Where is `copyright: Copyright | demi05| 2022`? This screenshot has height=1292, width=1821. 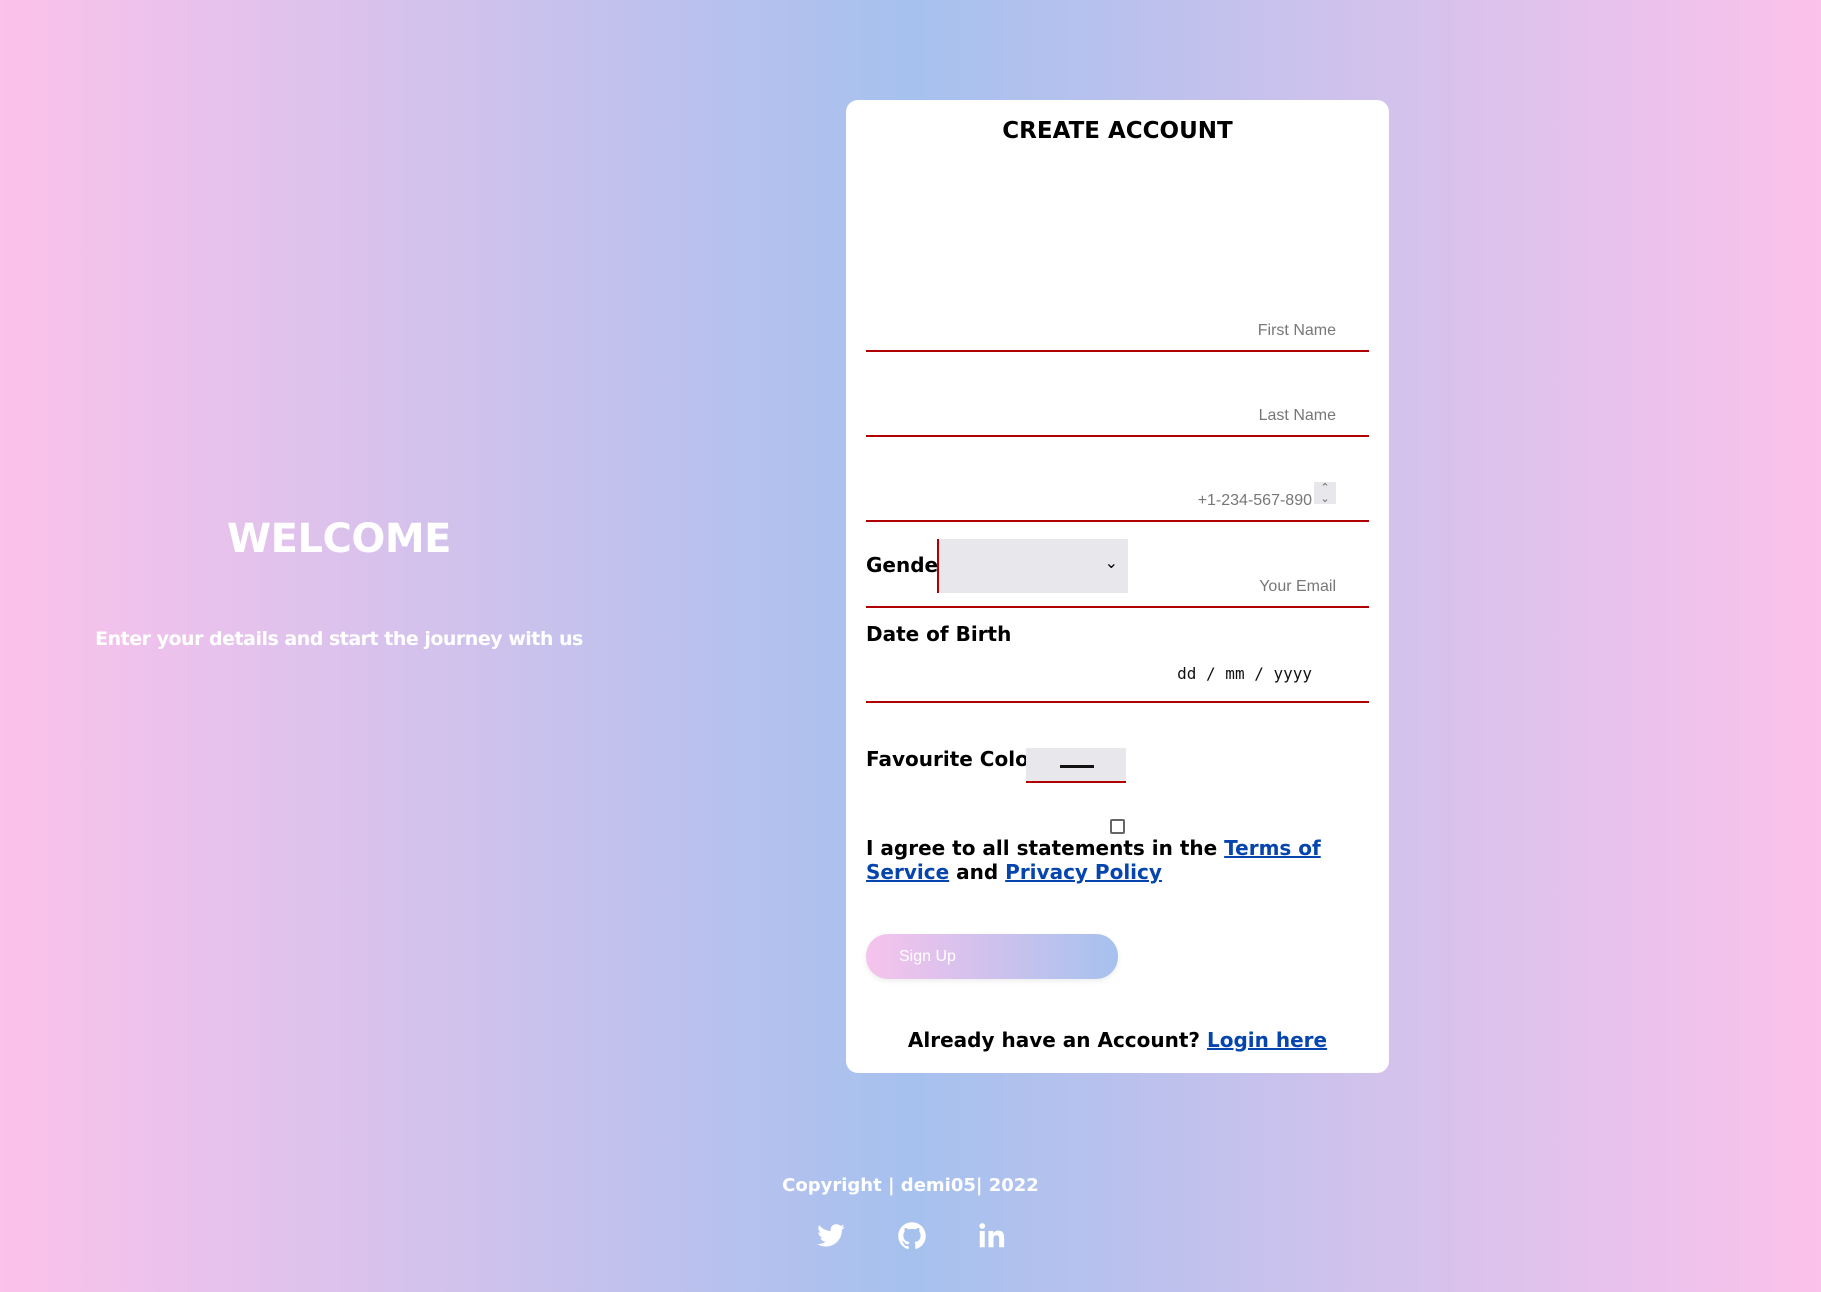 copyright: Copyright | demi05| 2022 is located at coordinates (910, 1185).